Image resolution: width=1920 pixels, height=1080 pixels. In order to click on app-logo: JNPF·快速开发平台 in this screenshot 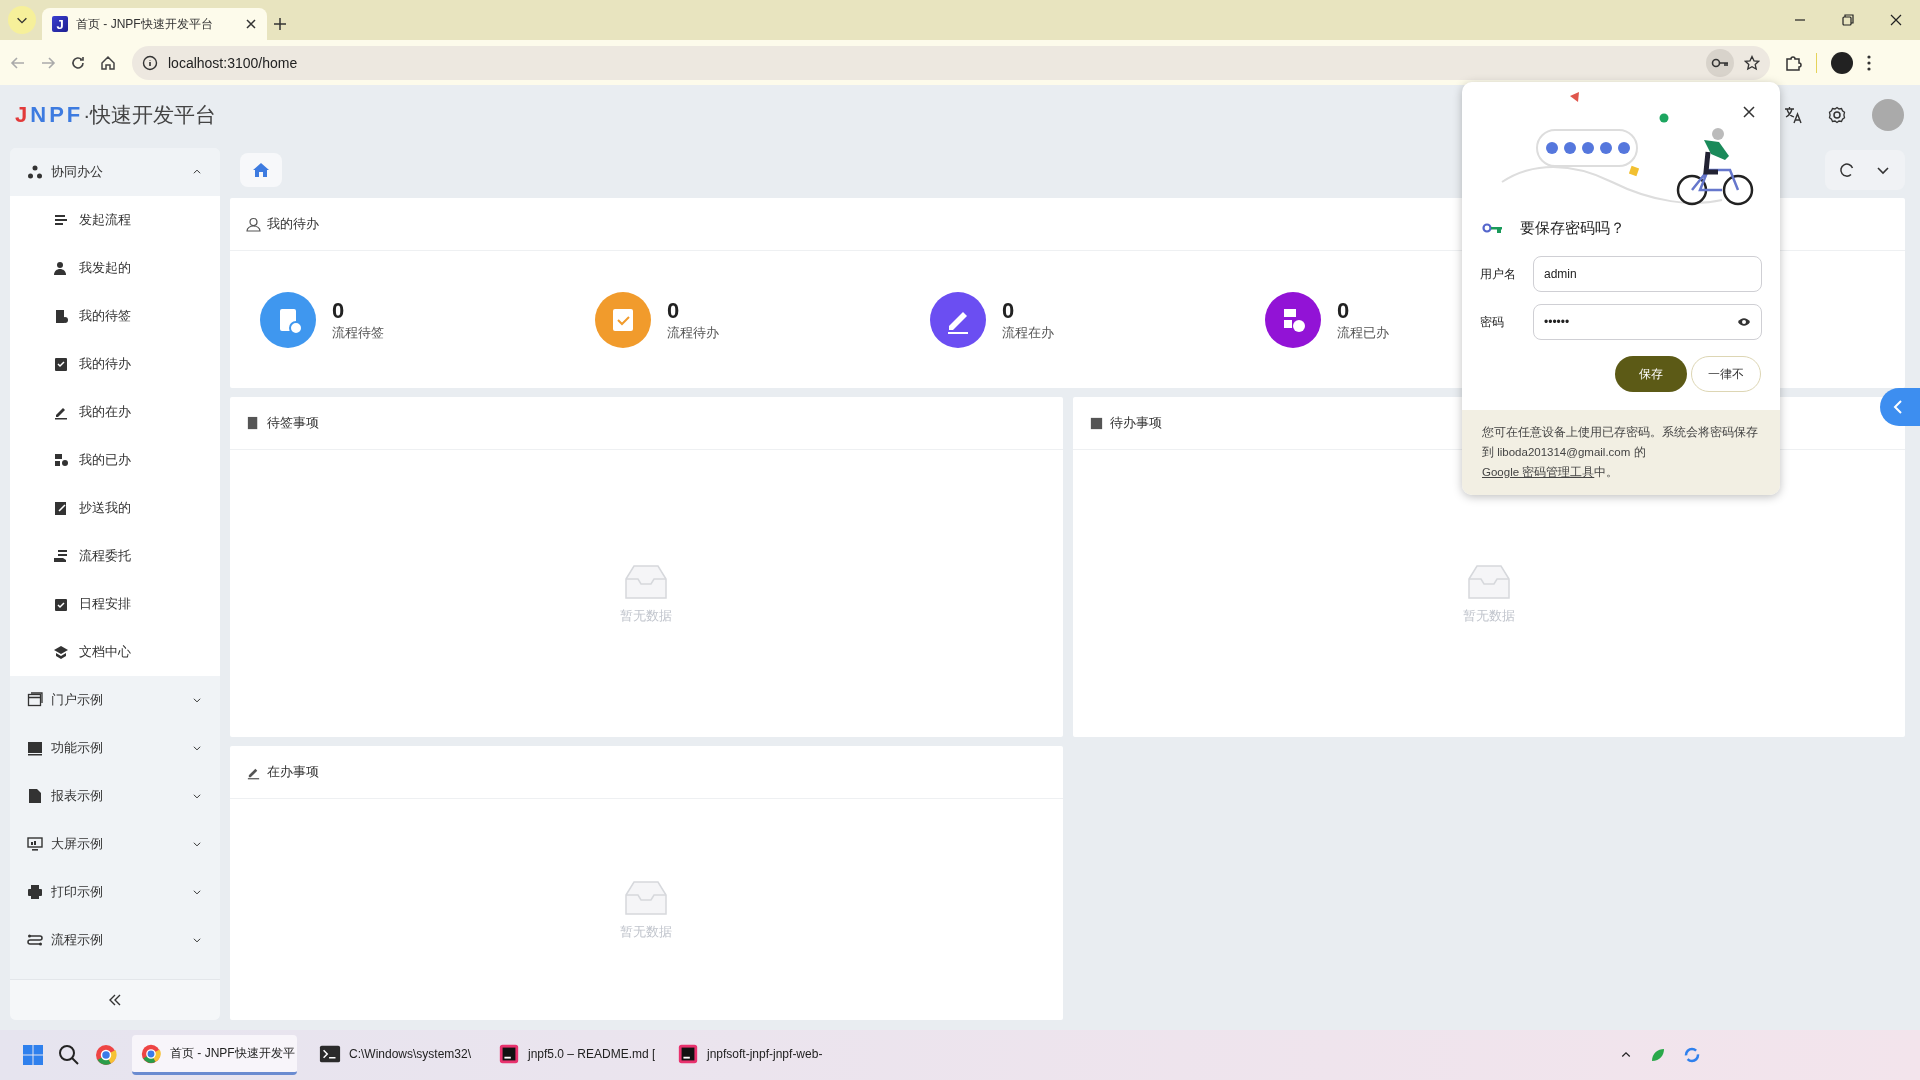, I will do `click(116, 115)`.